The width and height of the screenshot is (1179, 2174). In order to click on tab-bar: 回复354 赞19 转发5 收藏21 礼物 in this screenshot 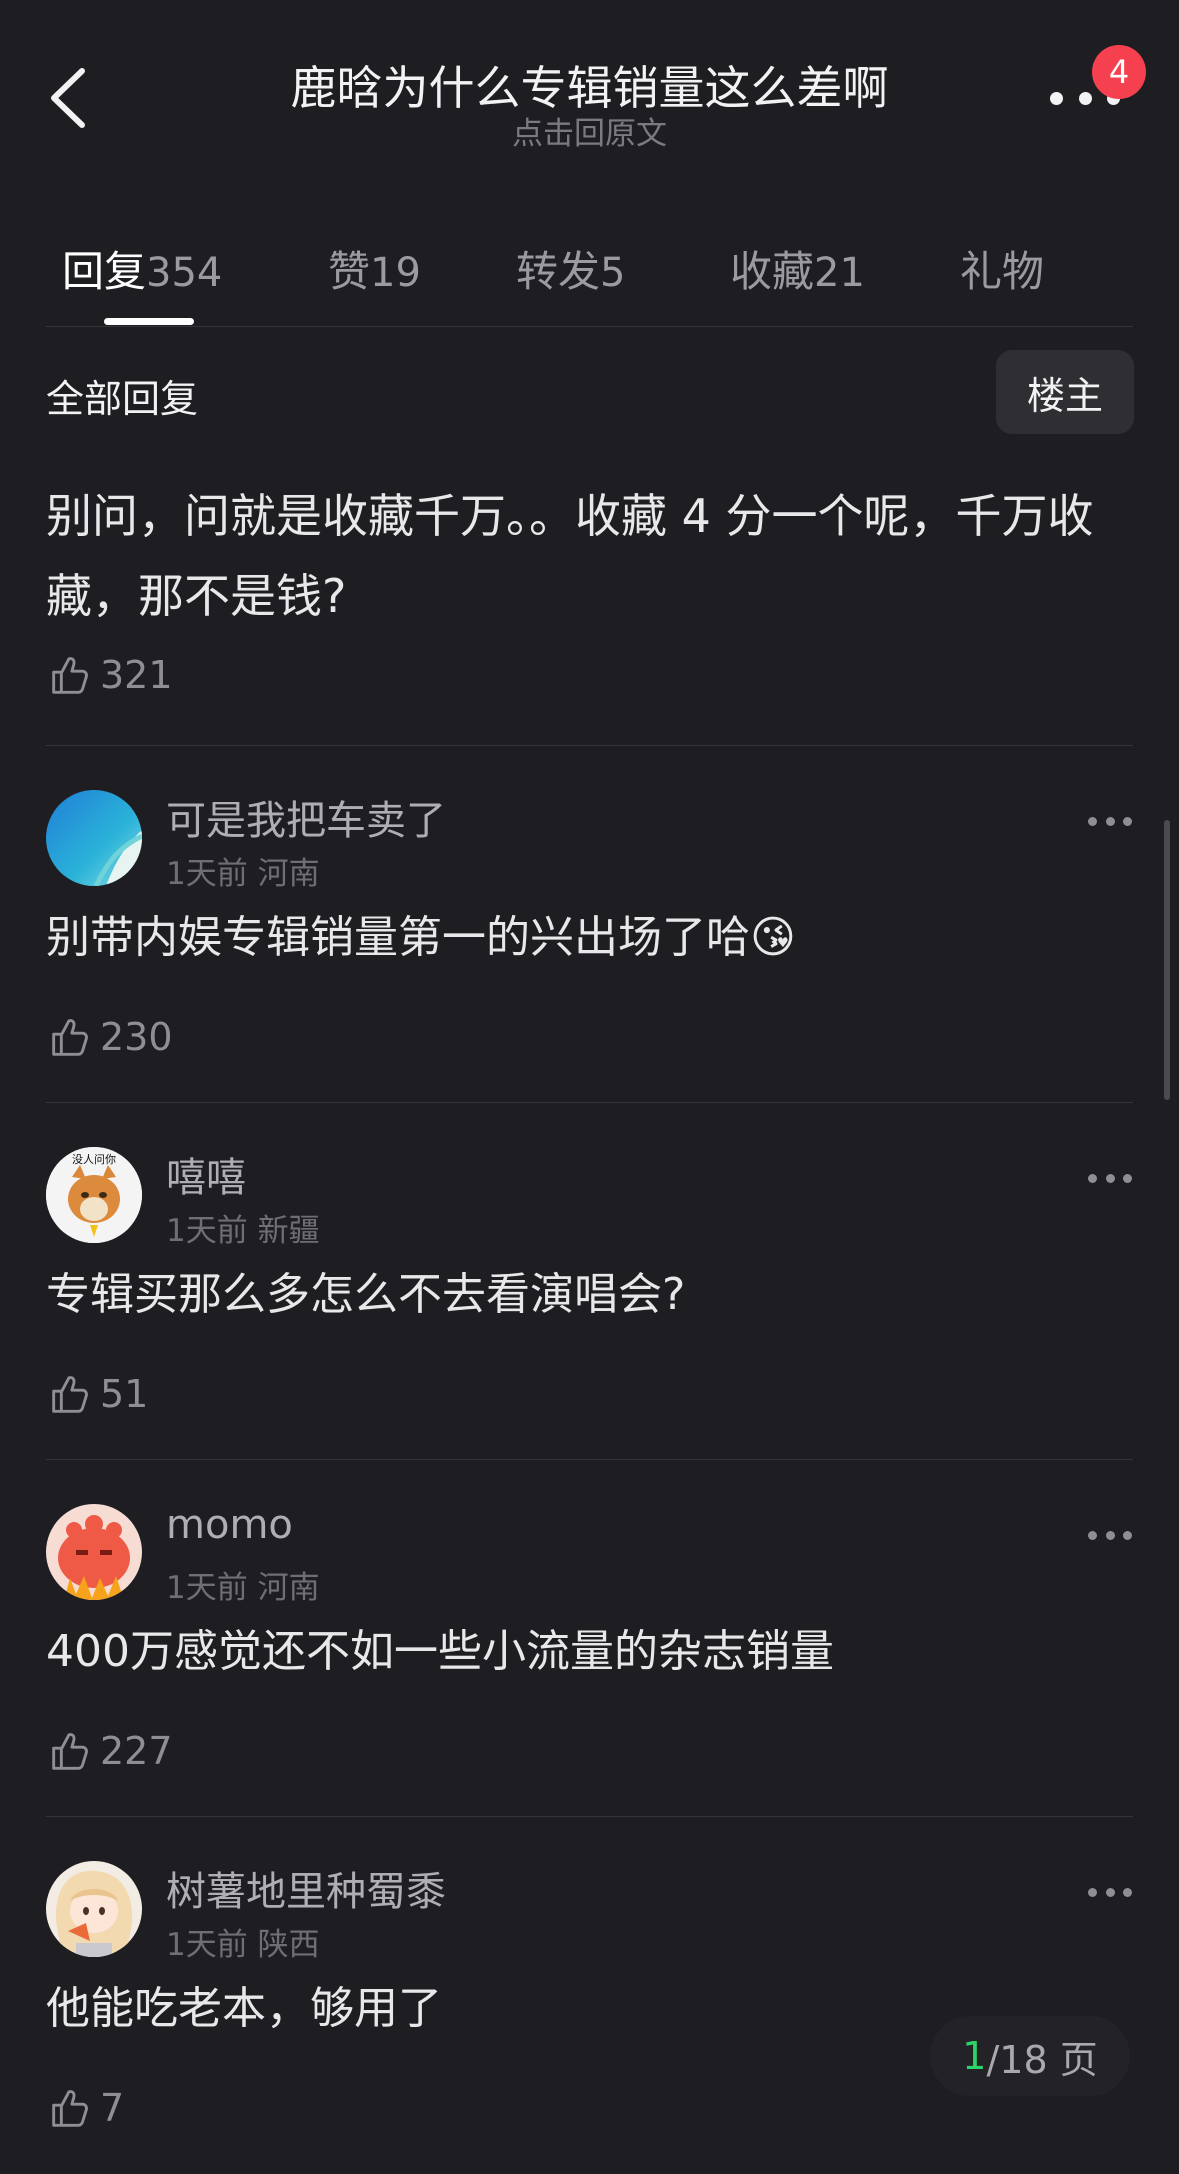, I will do `click(589, 273)`.